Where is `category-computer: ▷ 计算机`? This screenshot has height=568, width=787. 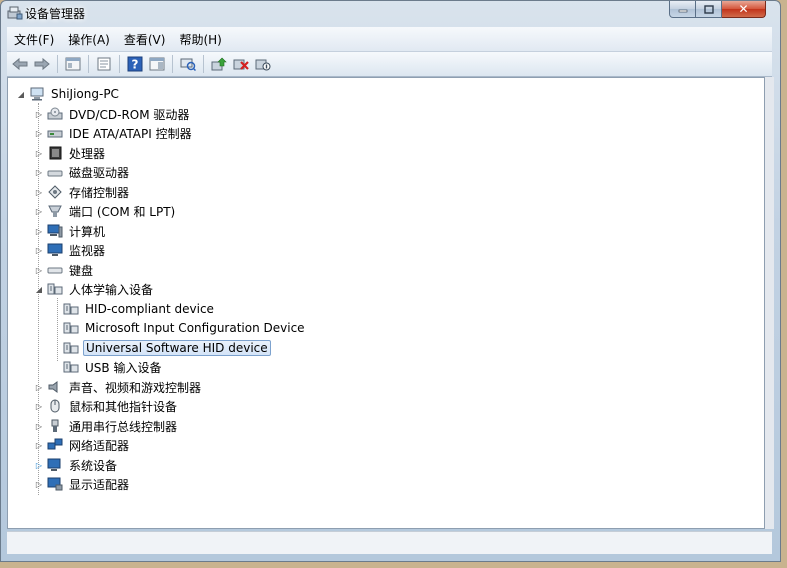 category-computer: ▷ 计算机 is located at coordinates (70, 231).